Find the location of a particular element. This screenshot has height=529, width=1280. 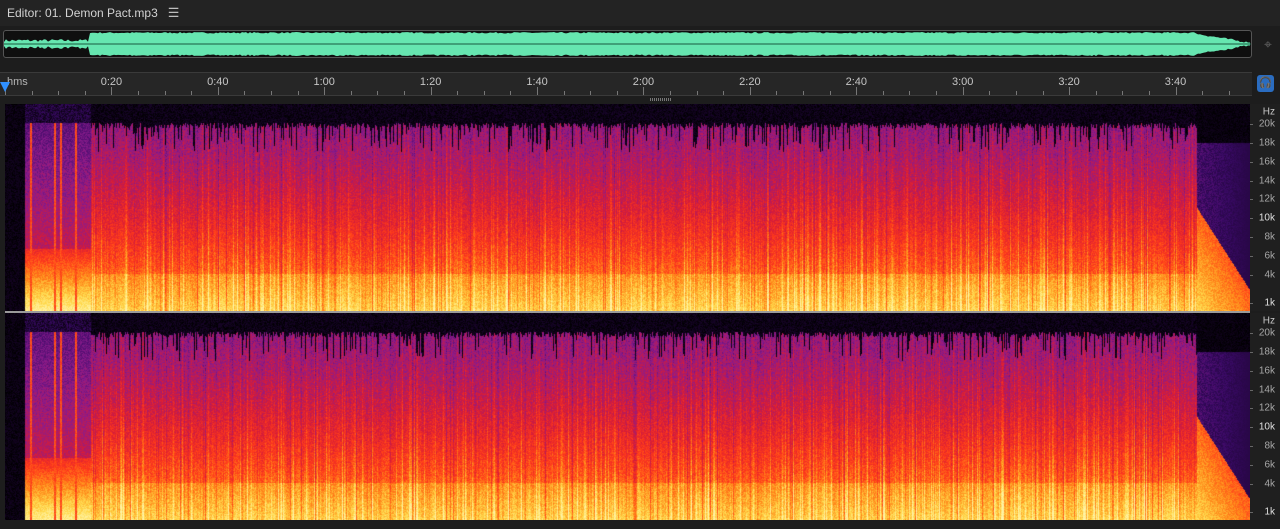

ruler-unit-label: hms is located at coordinates (17, 82).